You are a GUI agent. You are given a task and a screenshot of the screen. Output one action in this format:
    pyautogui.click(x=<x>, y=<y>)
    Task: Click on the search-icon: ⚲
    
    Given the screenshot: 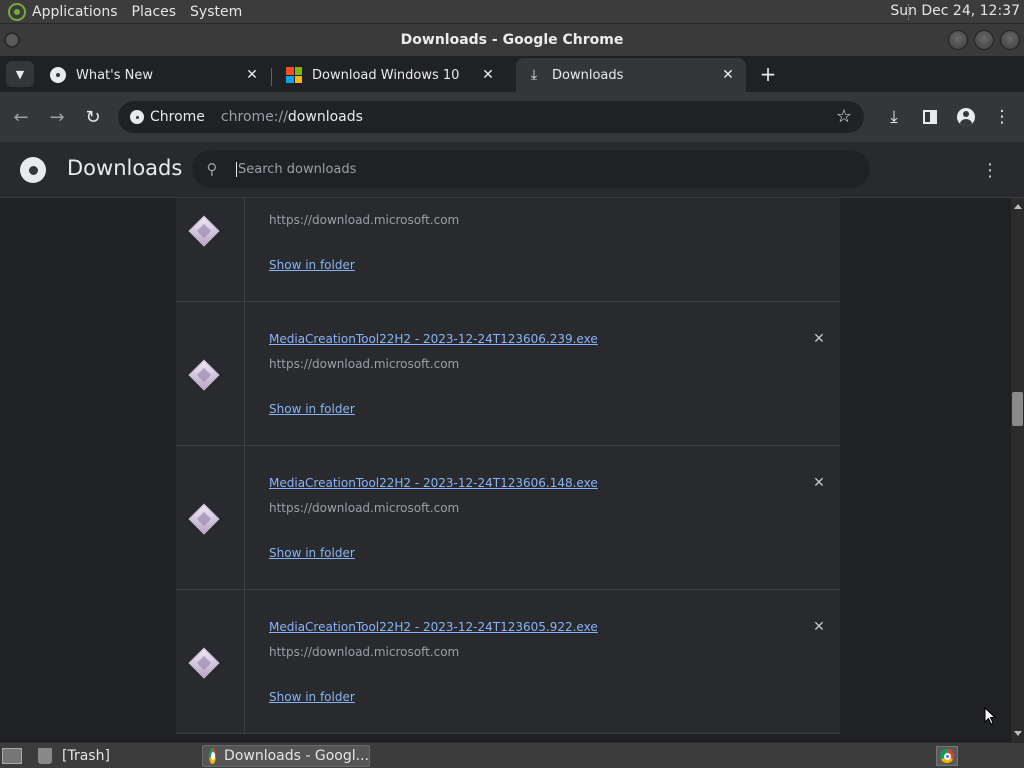 What is the action you would take?
    pyautogui.click(x=212, y=169)
    